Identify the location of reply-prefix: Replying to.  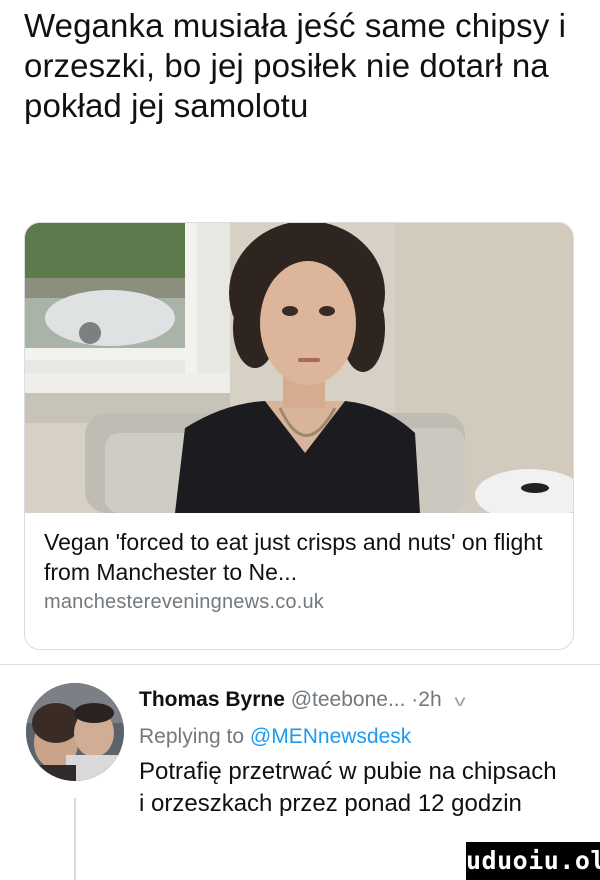
(192, 736).